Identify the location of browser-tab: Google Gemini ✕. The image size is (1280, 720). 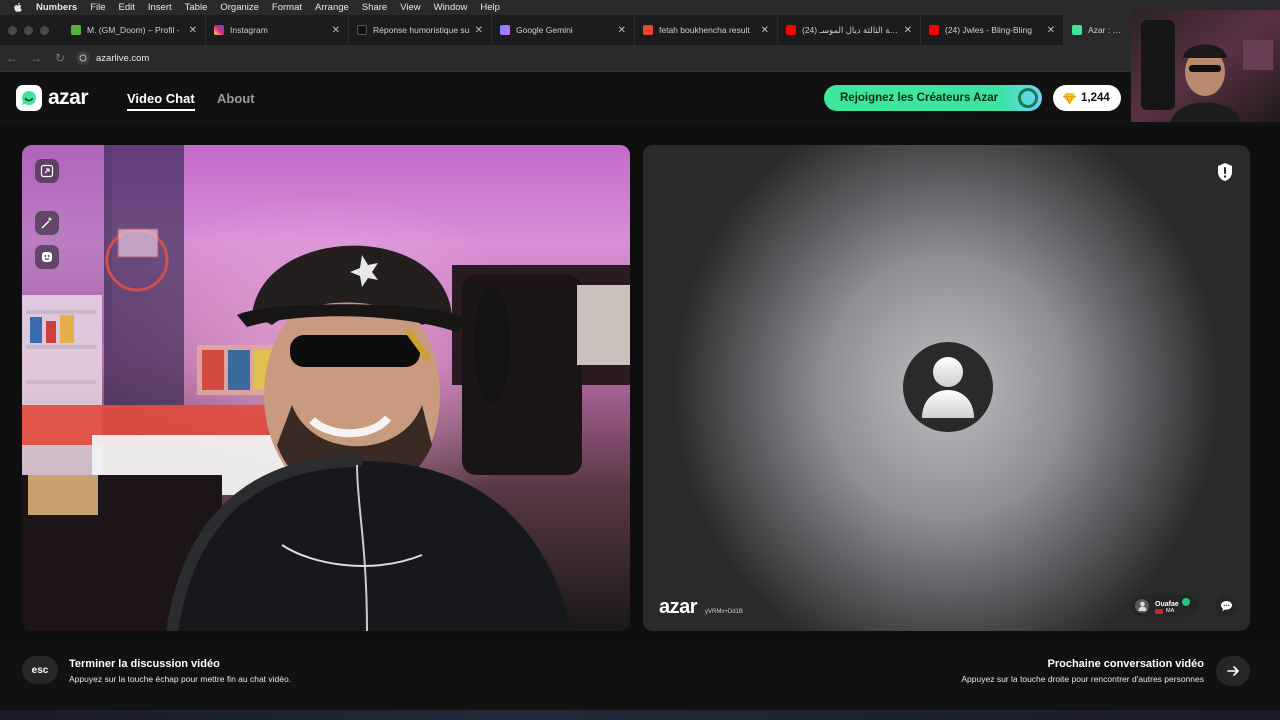
(563, 30).